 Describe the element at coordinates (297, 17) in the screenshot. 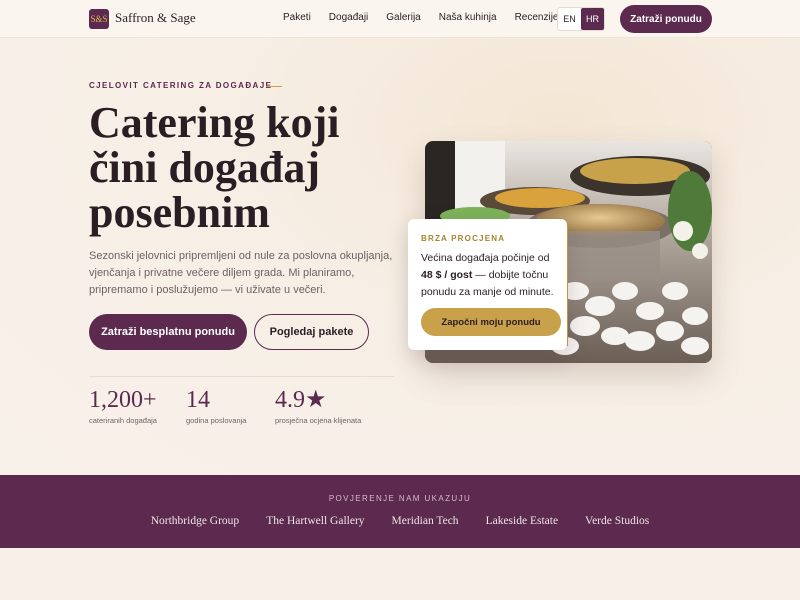

I see `nav-item-paketi: Paketi` at that location.